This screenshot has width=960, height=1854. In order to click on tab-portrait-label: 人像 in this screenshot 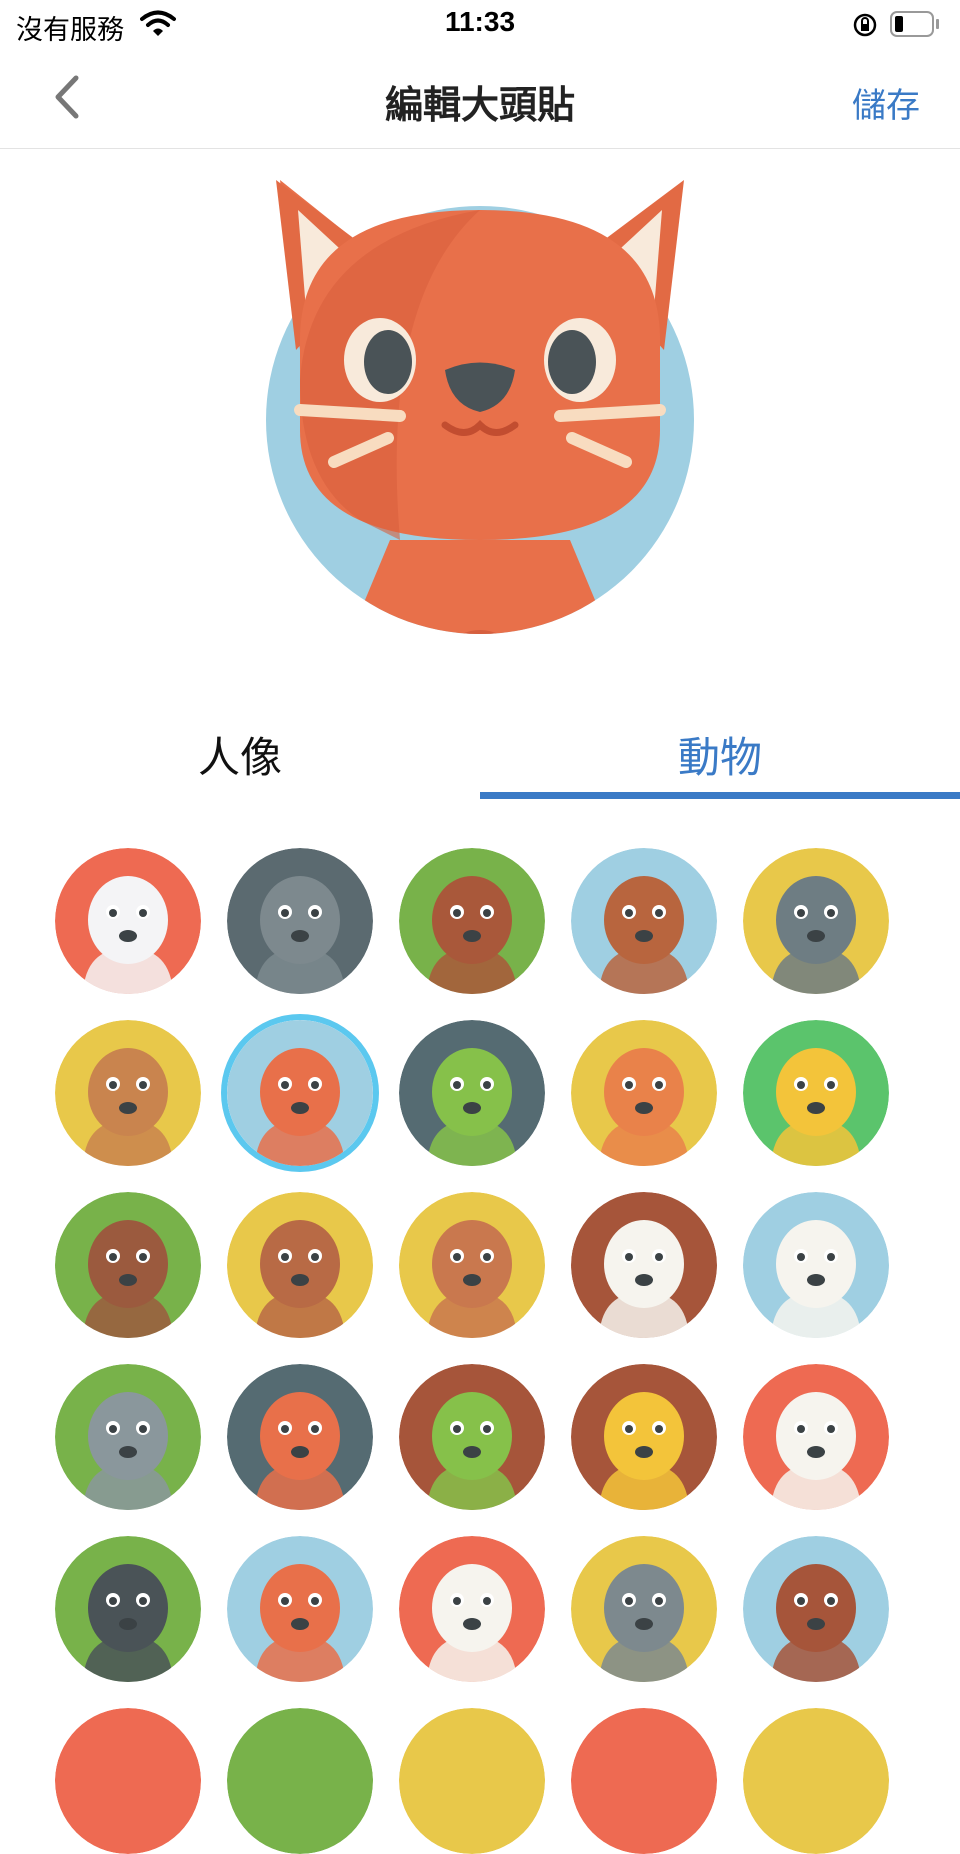, I will do `click(239, 757)`.